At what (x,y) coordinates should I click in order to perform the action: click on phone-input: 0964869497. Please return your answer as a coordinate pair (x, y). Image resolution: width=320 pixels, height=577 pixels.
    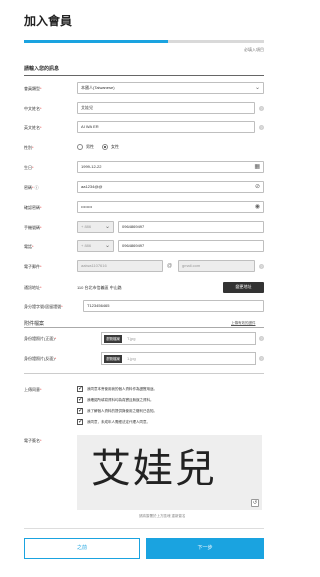
    Looking at the image, I should click on (191, 246).